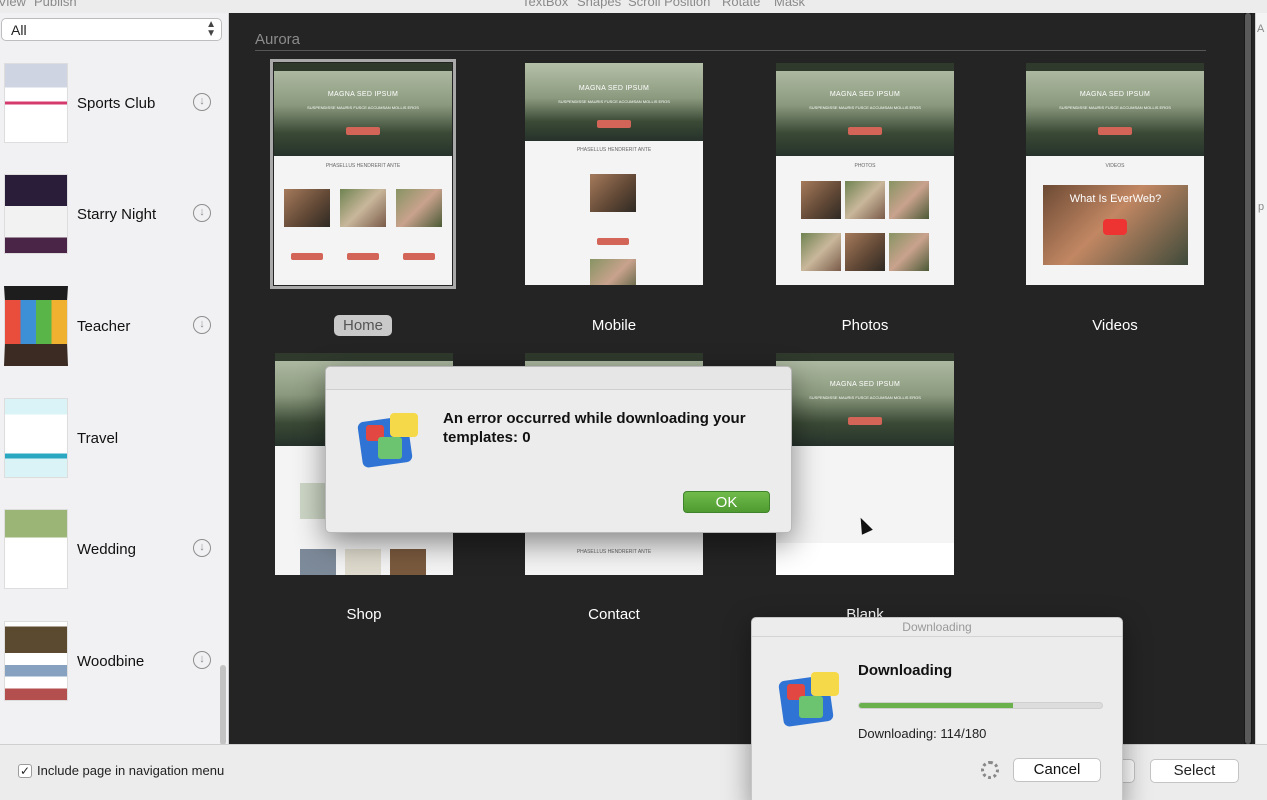 The height and width of the screenshot is (800, 1267). I want to click on page-label-shop: Shop, so click(364, 614).